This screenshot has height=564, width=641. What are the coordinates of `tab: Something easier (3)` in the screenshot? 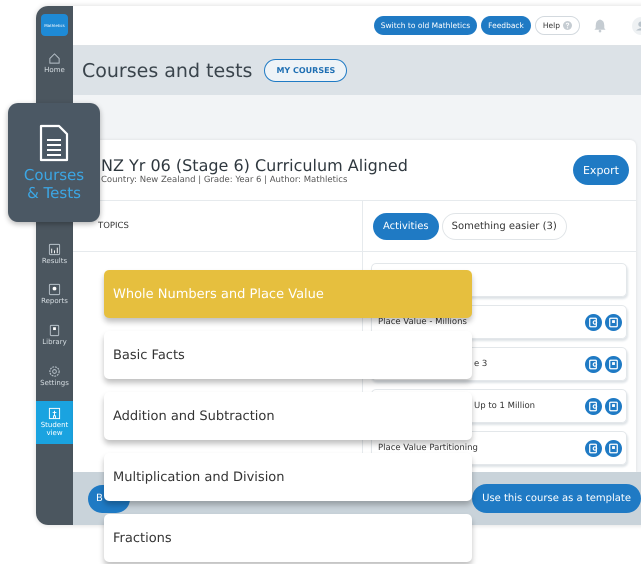 It's located at (504, 226).